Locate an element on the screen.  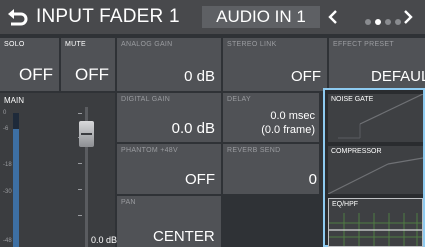
mute-button: MUTE OFF is located at coordinates (88, 64).